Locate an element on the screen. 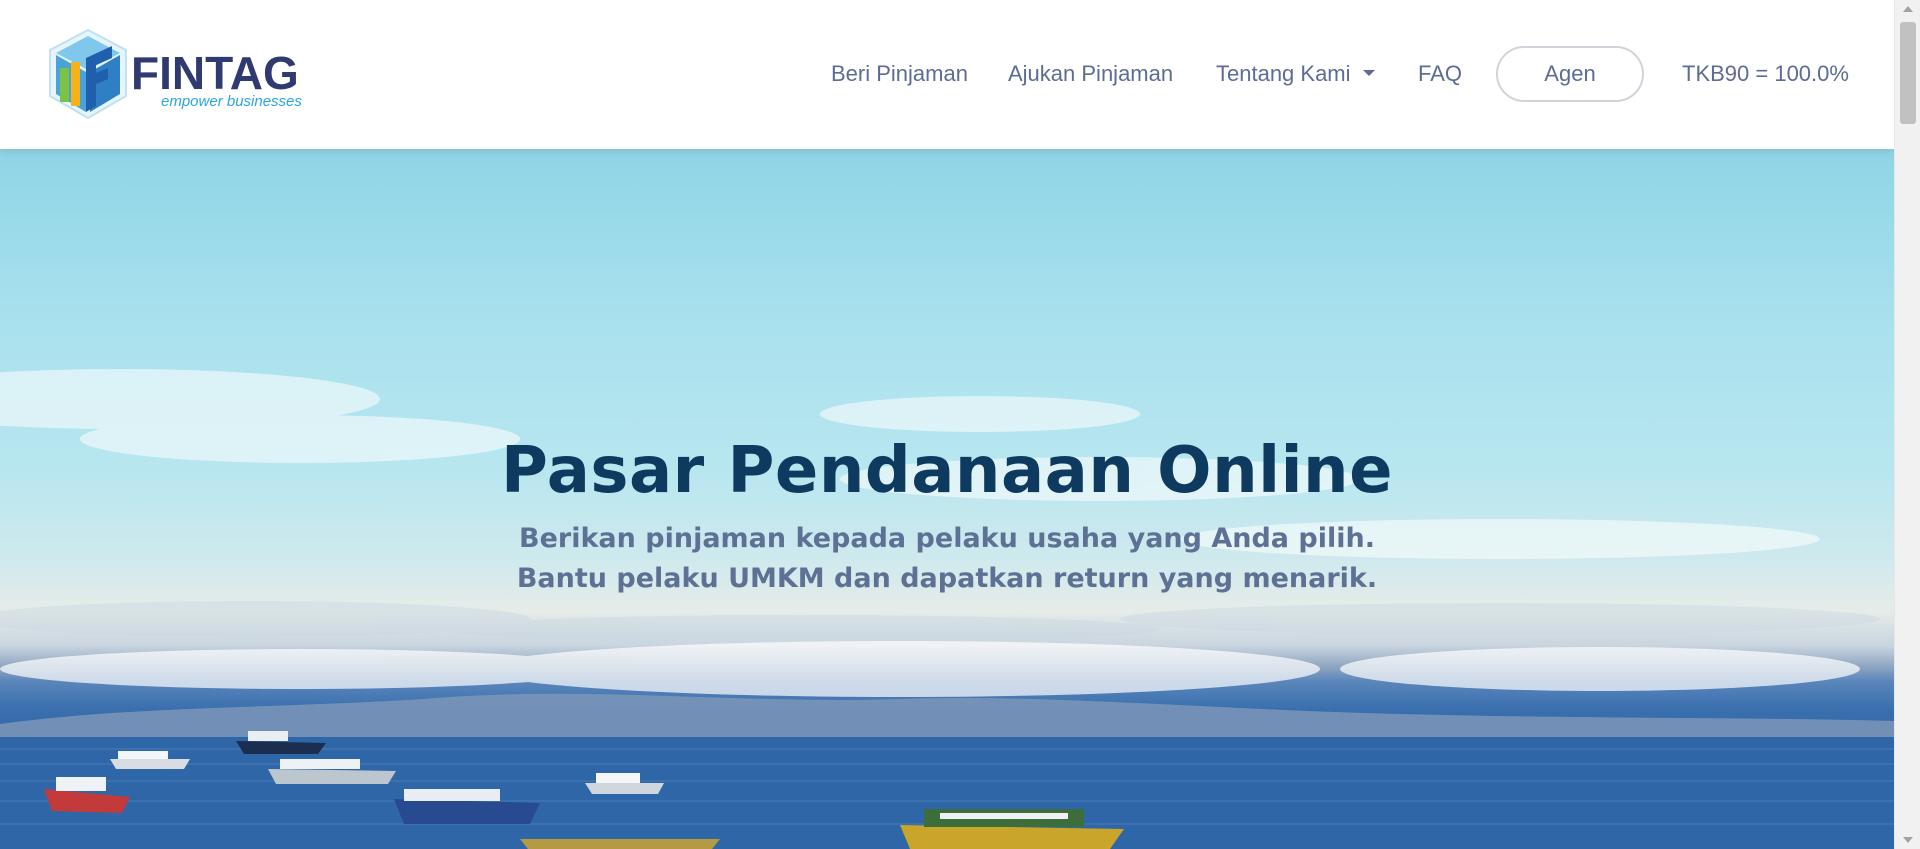 This screenshot has height=849, width=1920. brand-logo-link: FINTAG empower businesses is located at coordinates (176, 74).